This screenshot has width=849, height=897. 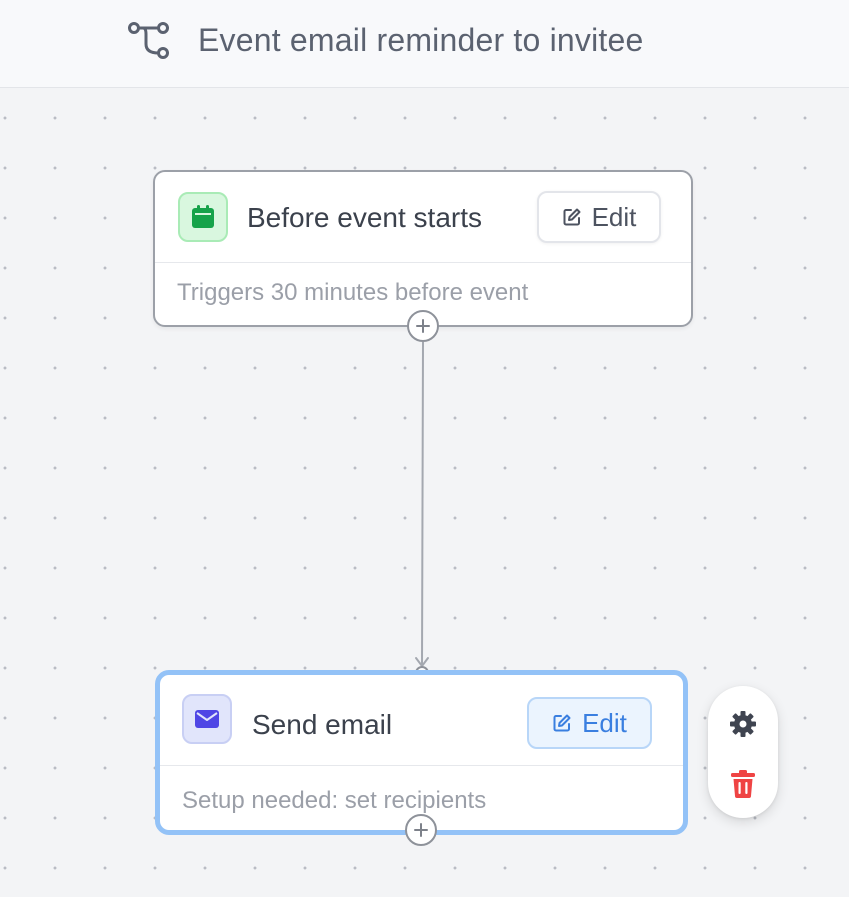 I want to click on trigger-edit-button: Edit, so click(x=599, y=217).